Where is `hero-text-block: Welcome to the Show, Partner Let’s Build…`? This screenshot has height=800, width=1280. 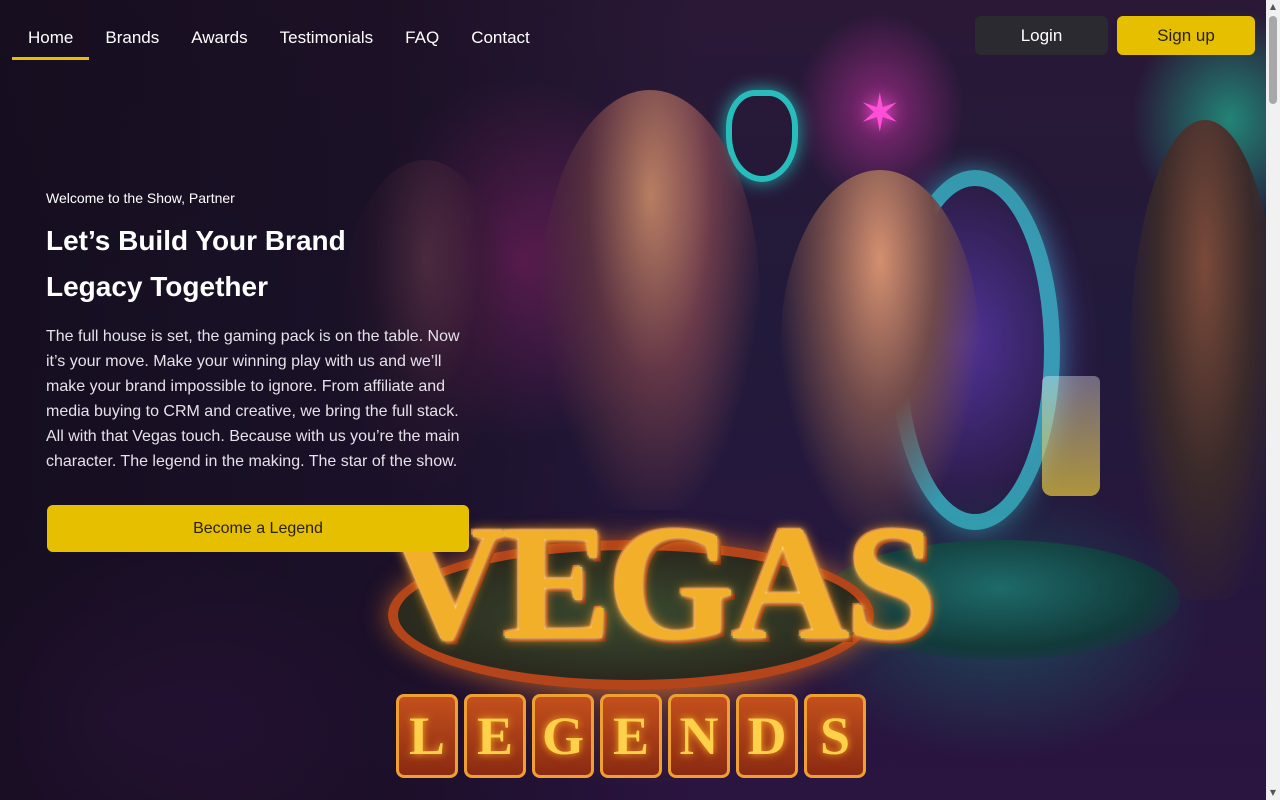
hero-text-block: Welcome to the Show, Partner Let’s Build… is located at coordinates (256, 332).